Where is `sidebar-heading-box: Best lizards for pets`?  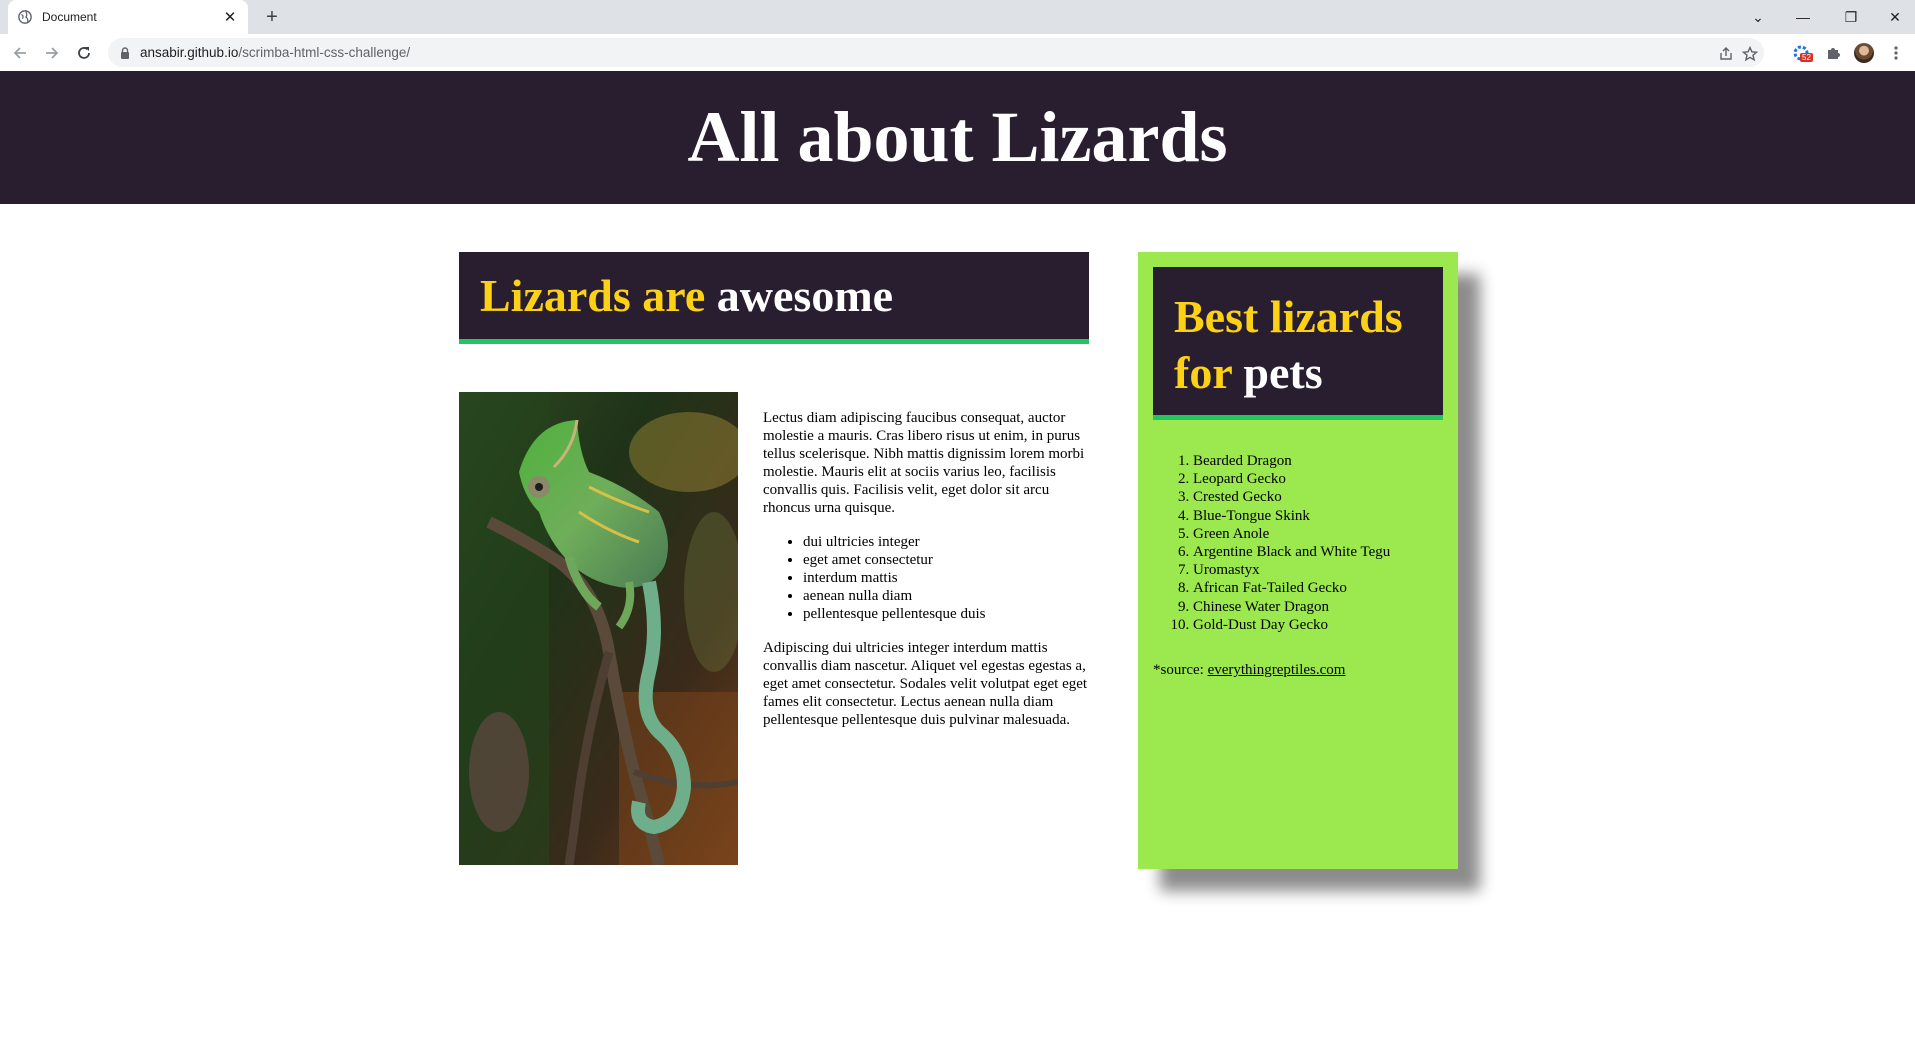 sidebar-heading-box: Best lizards for pets is located at coordinates (1298, 343).